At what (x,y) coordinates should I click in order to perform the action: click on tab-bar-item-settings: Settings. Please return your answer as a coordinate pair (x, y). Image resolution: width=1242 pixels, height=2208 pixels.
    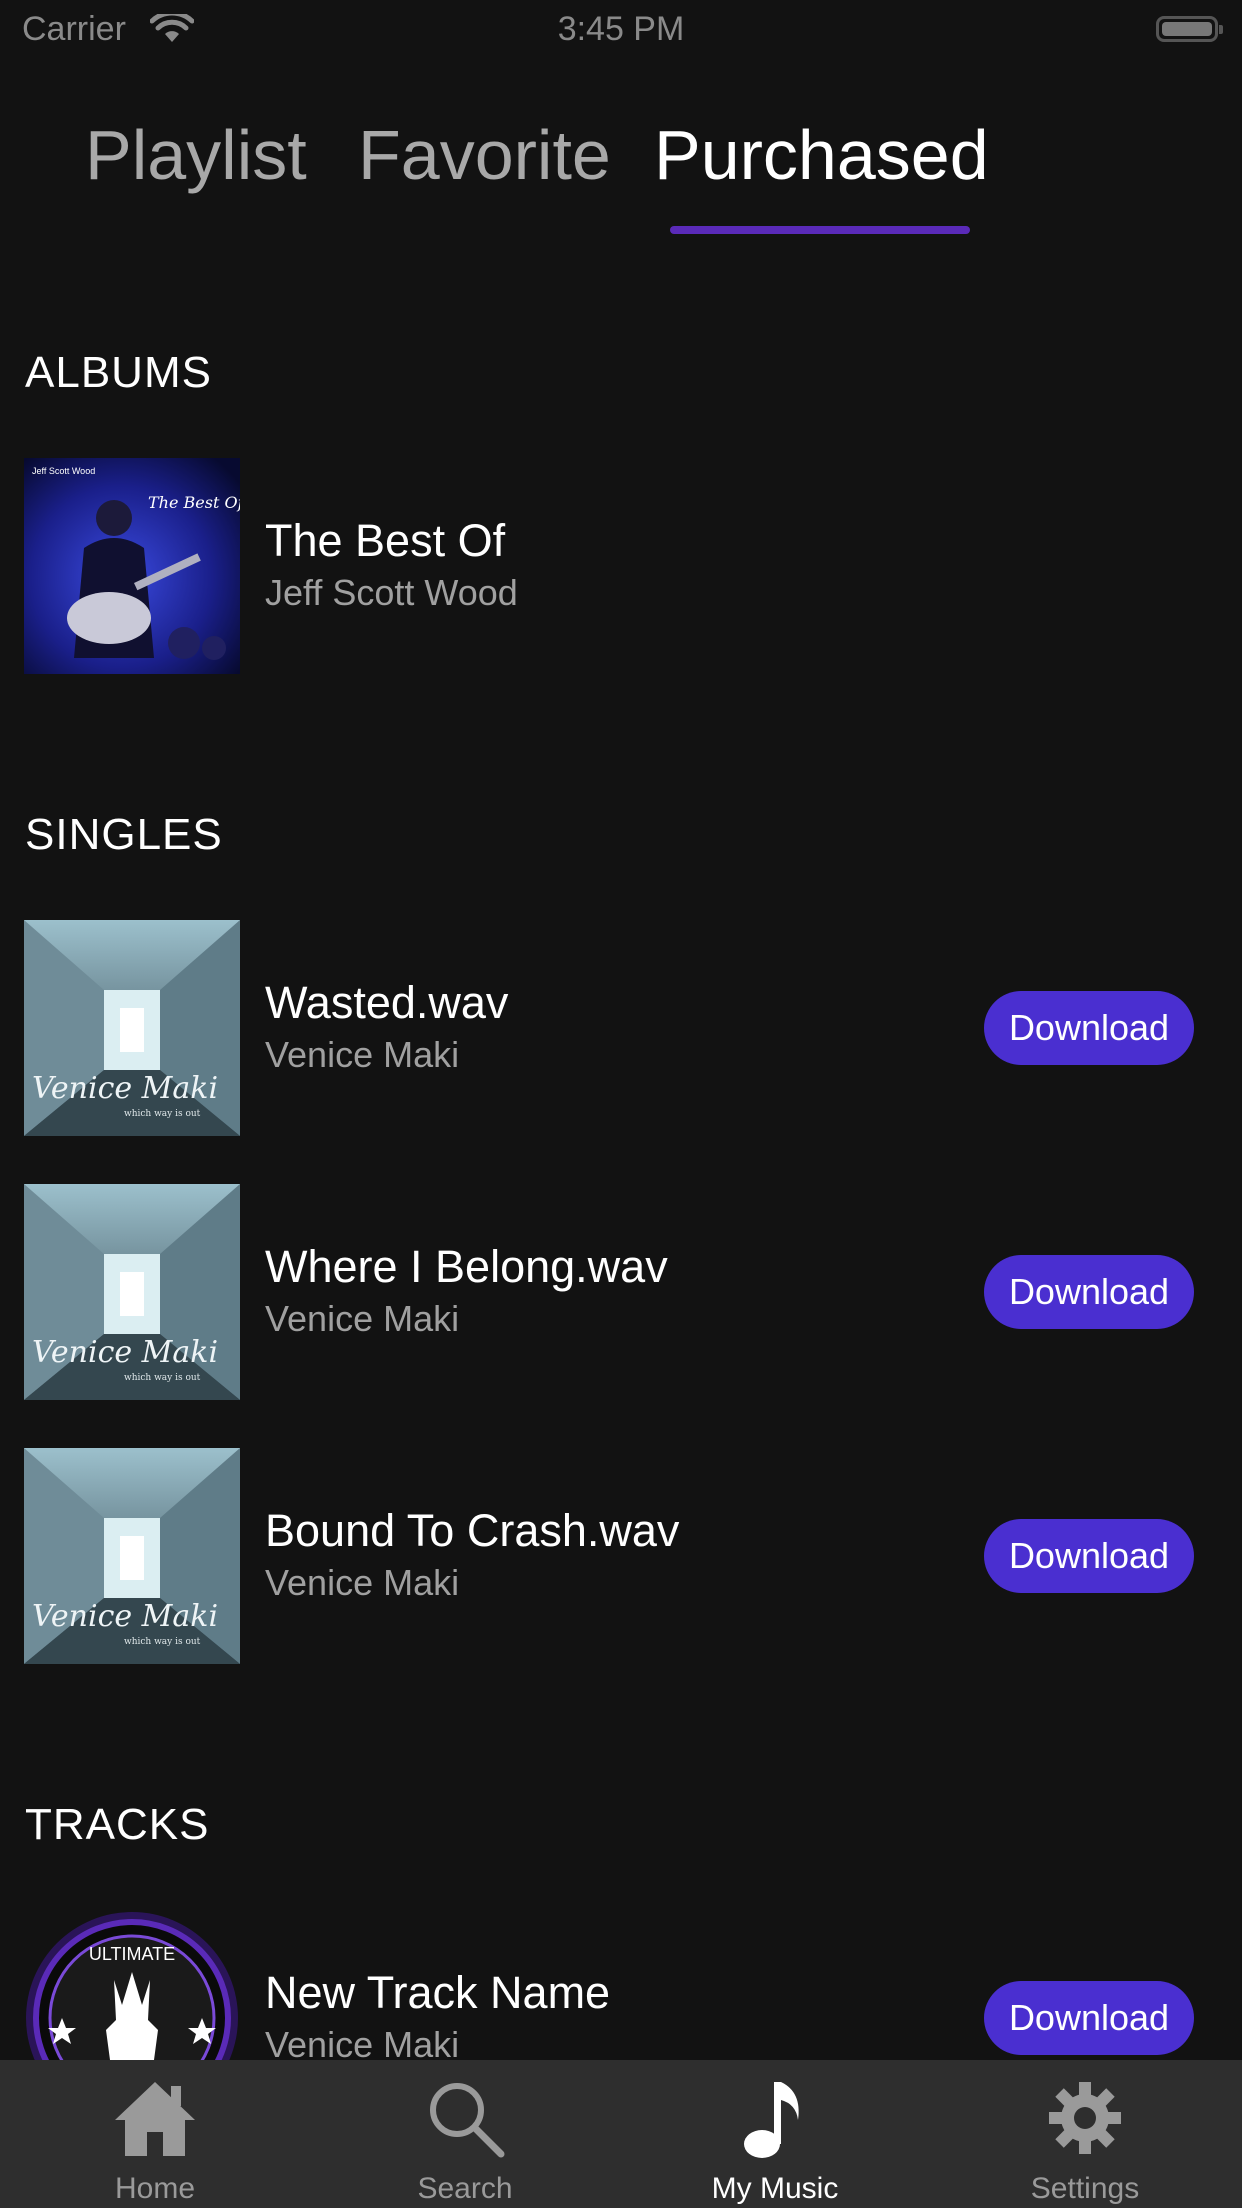
    Looking at the image, I should click on (1085, 2134).